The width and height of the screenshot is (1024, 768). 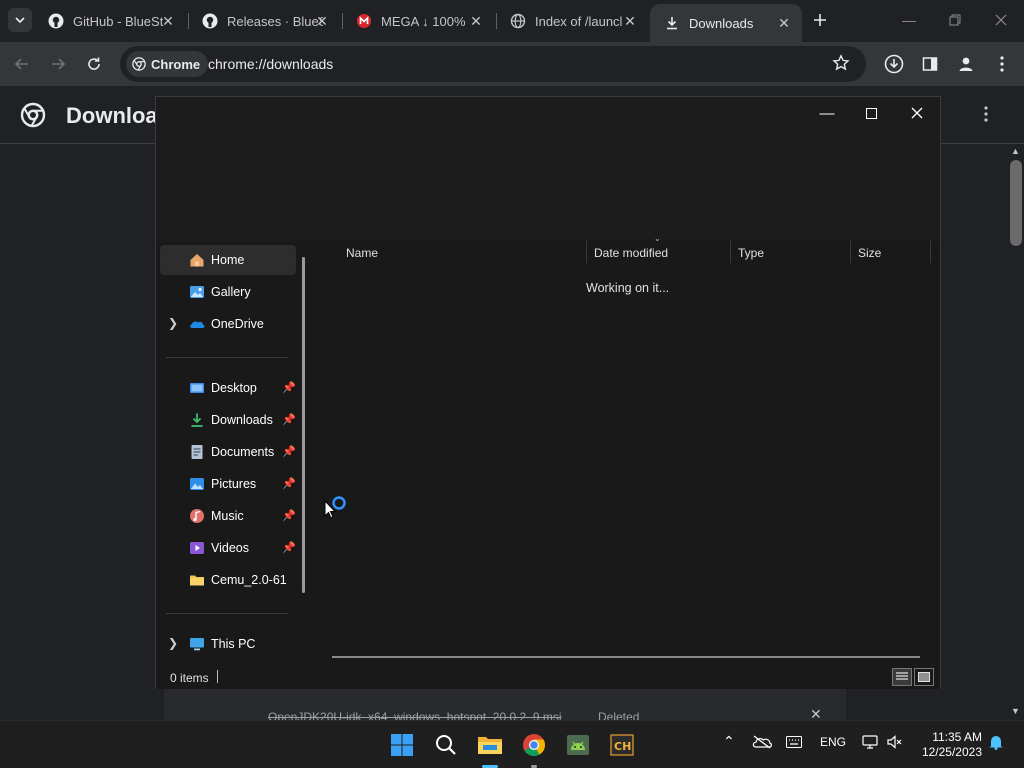 I want to click on reload-button, so click(x=94, y=64).